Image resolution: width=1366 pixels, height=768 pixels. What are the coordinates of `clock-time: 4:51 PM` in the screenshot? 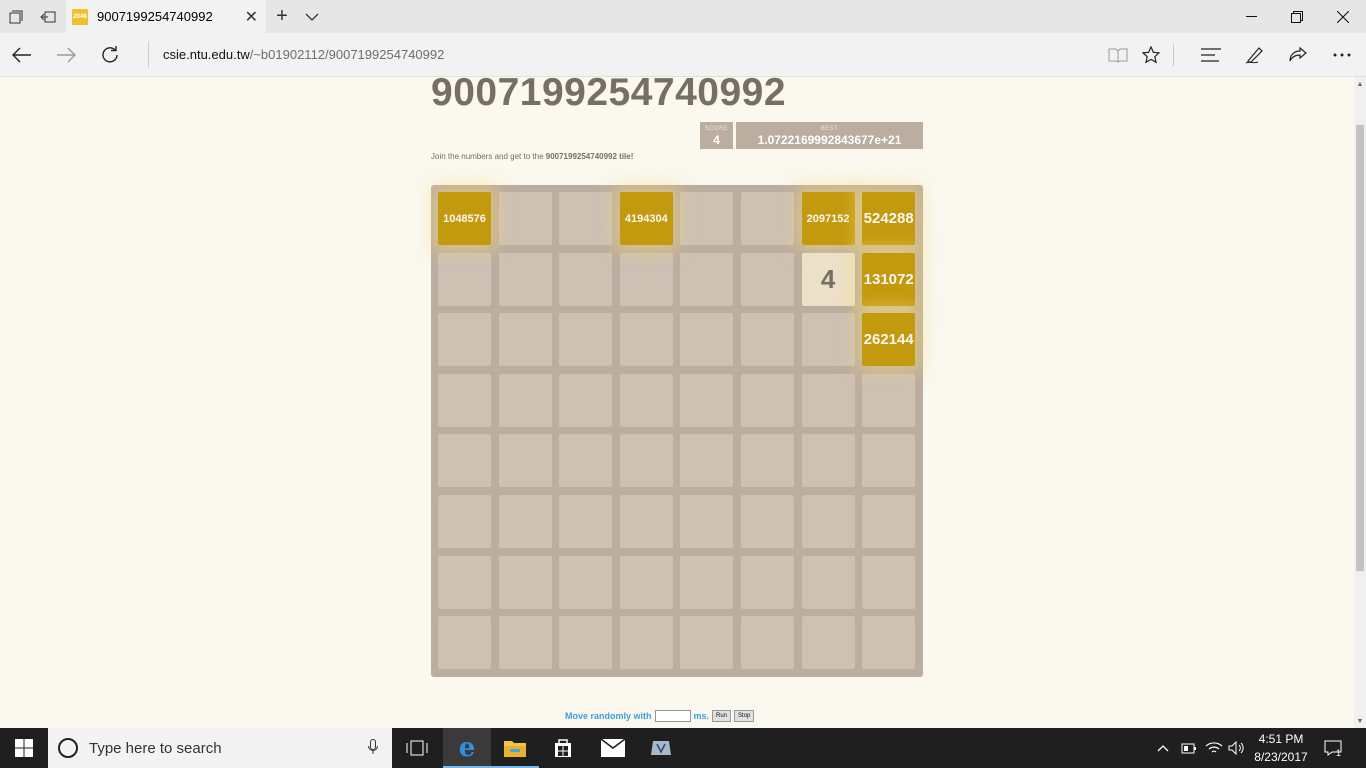 It's located at (1281, 739).